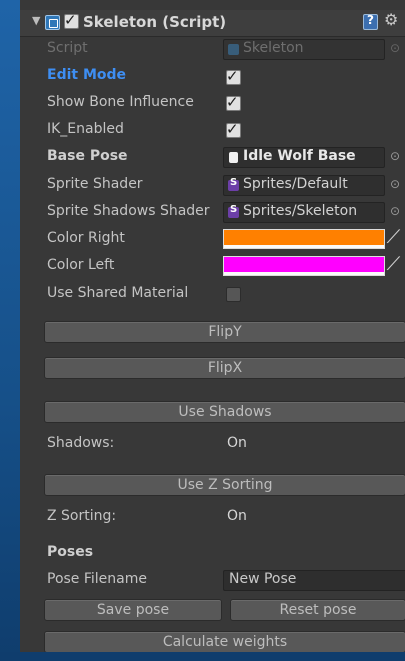  What do you see at coordinates (87, 156) in the screenshot?
I see `base-pose-label: Base Pose` at bounding box center [87, 156].